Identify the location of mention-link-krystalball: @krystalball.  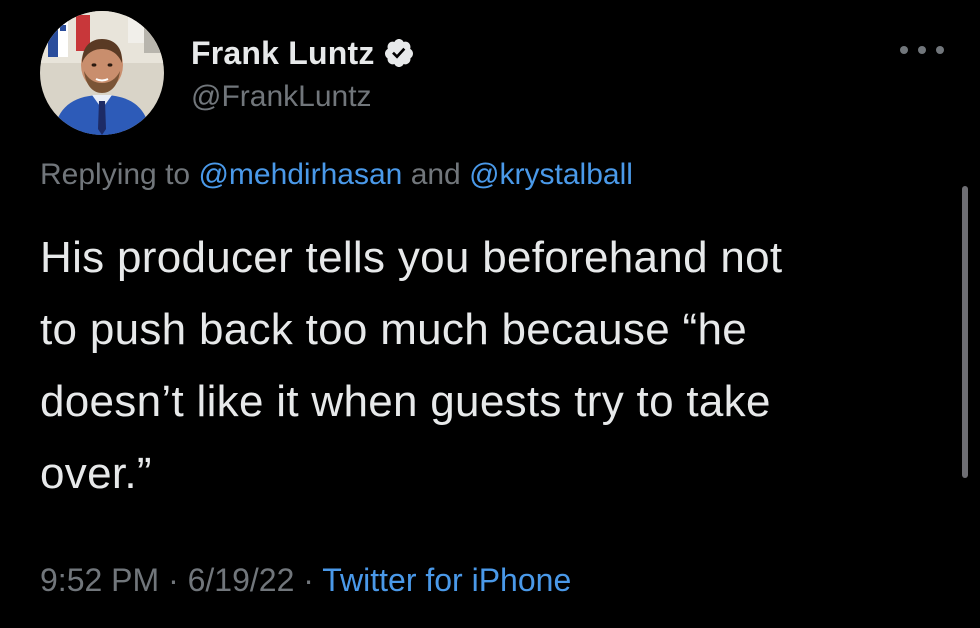
(551, 174).